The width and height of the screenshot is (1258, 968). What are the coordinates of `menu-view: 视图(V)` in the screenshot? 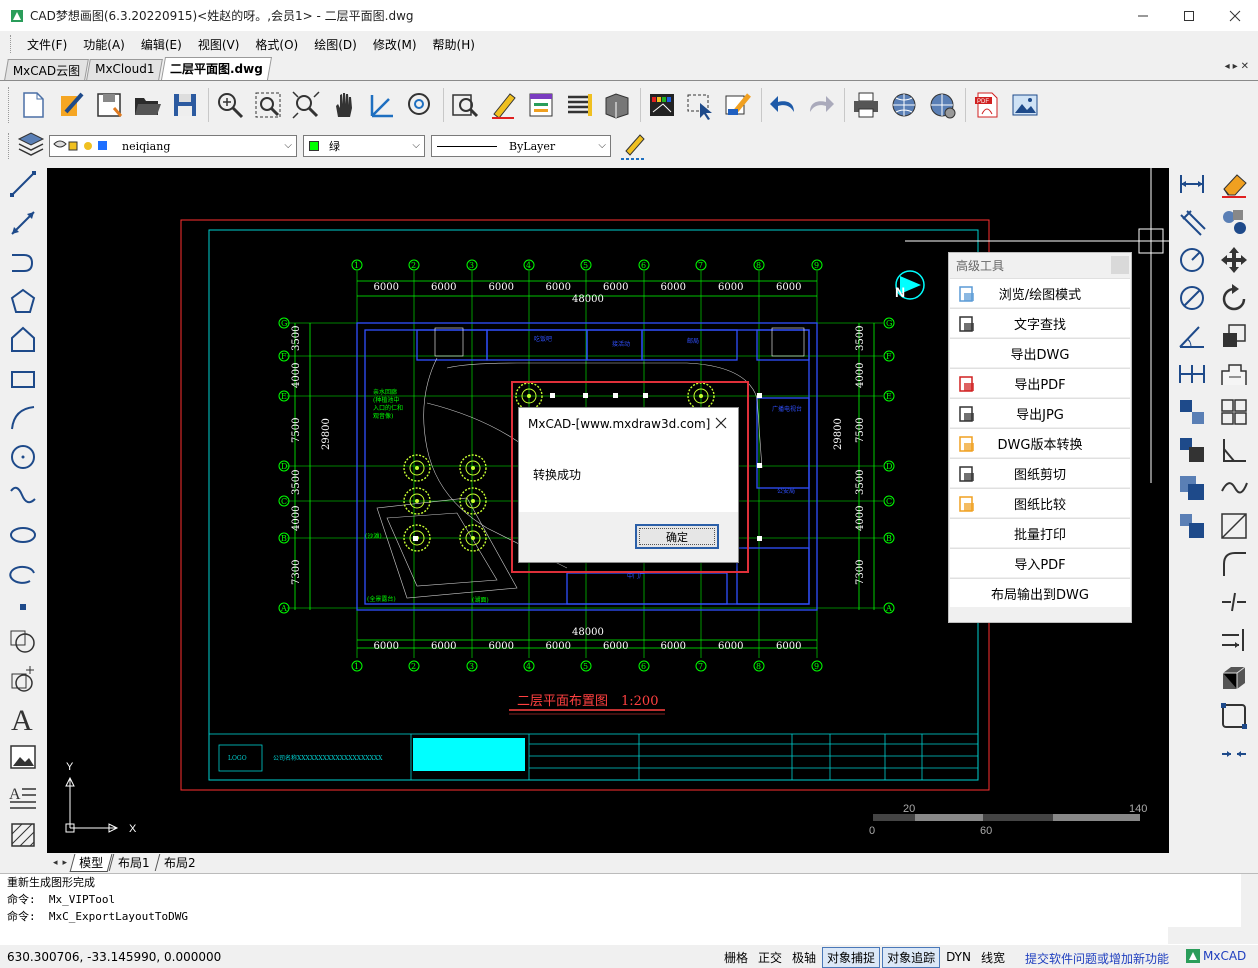 It's located at (219, 44).